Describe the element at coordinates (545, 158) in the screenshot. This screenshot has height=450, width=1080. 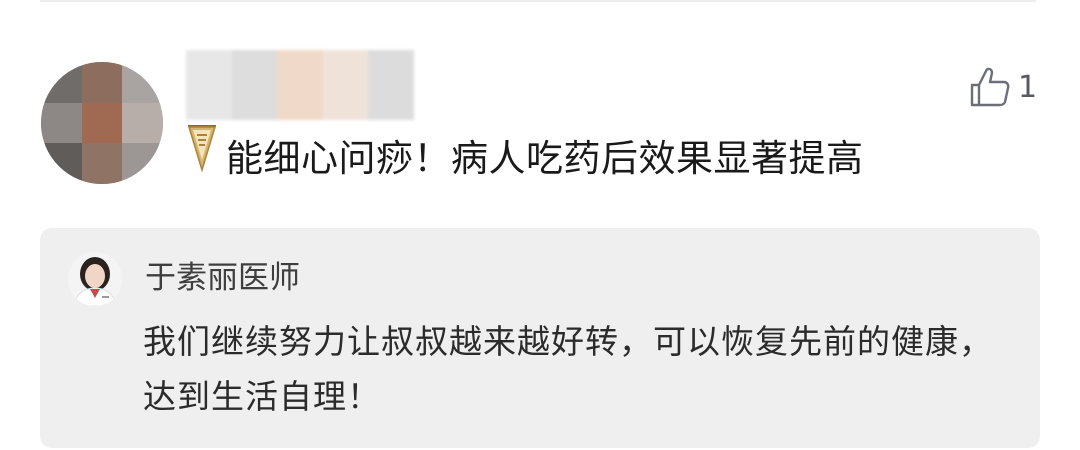
I see `comment-text: 能细心问痧！病人吃药后效果显著提高` at that location.